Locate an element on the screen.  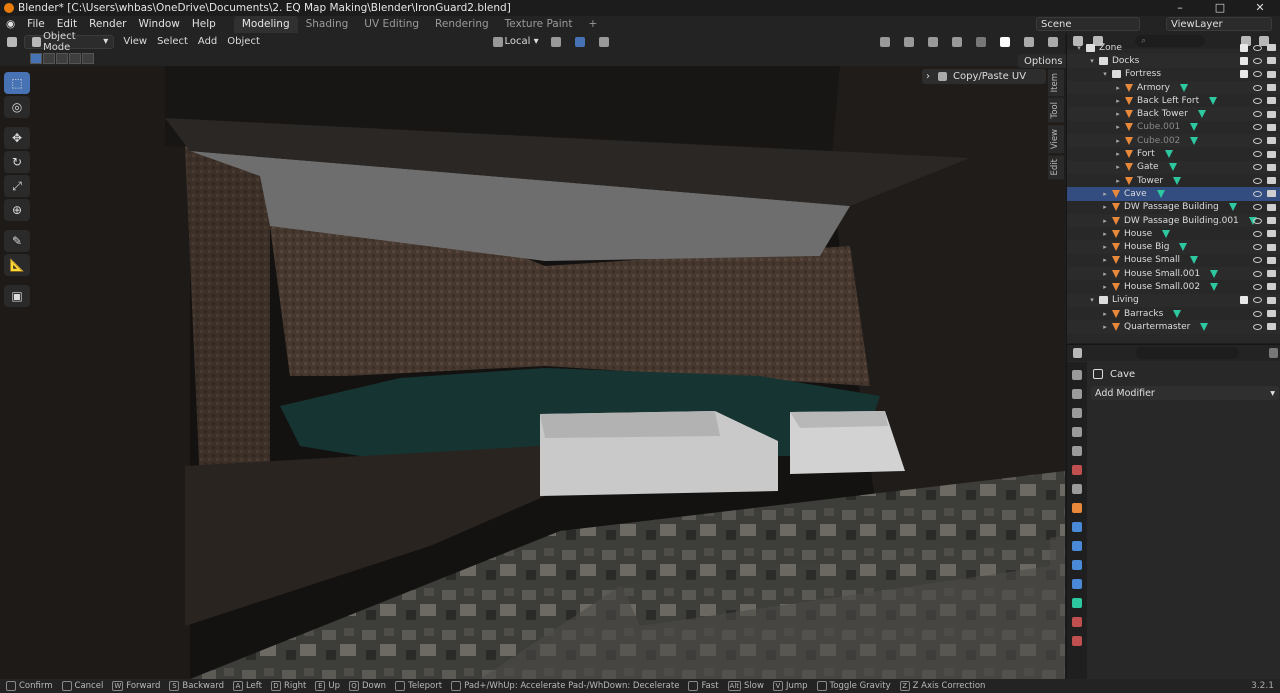
menu-object: Object is located at coordinates (243, 42).